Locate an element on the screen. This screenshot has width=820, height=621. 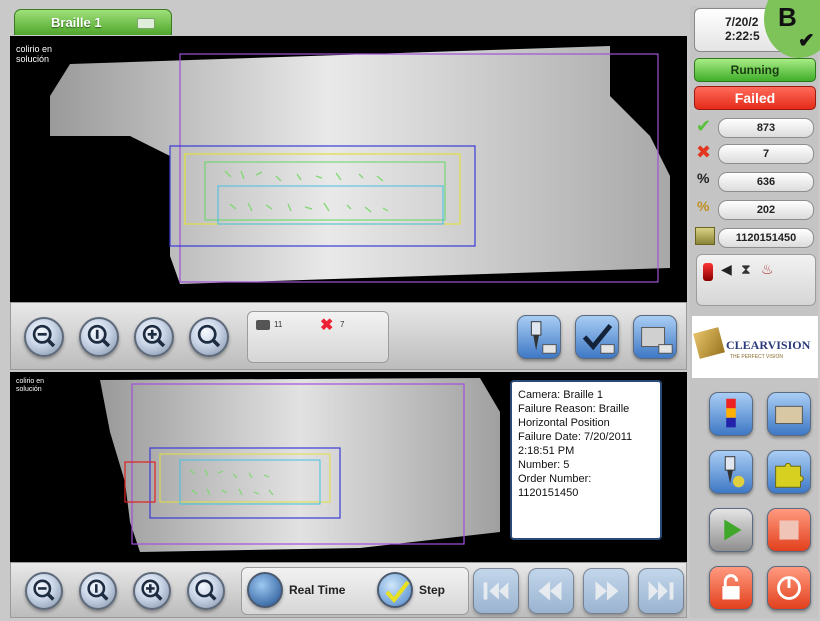
skip-first-icon is located at coordinates (496, 591).